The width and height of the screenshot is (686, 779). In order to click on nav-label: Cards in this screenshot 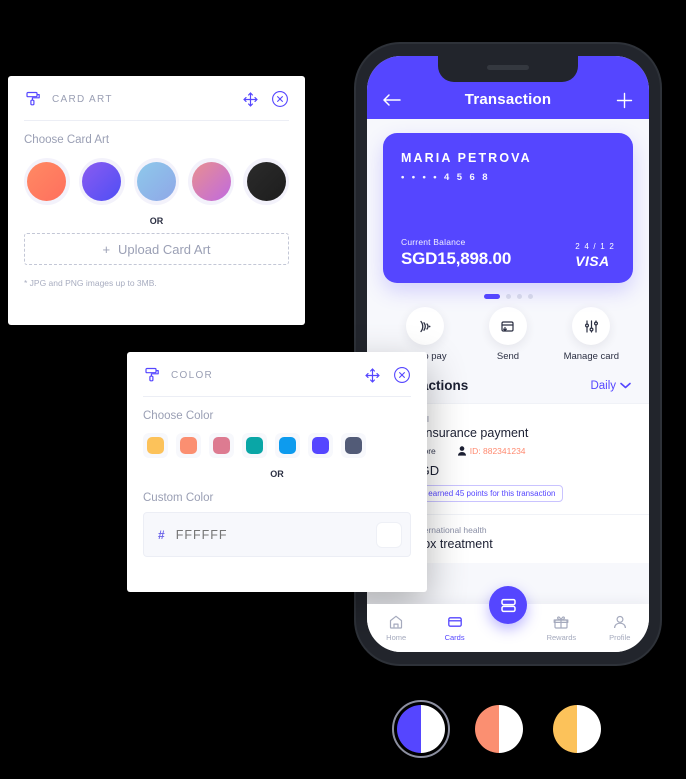, I will do `click(454, 637)`.